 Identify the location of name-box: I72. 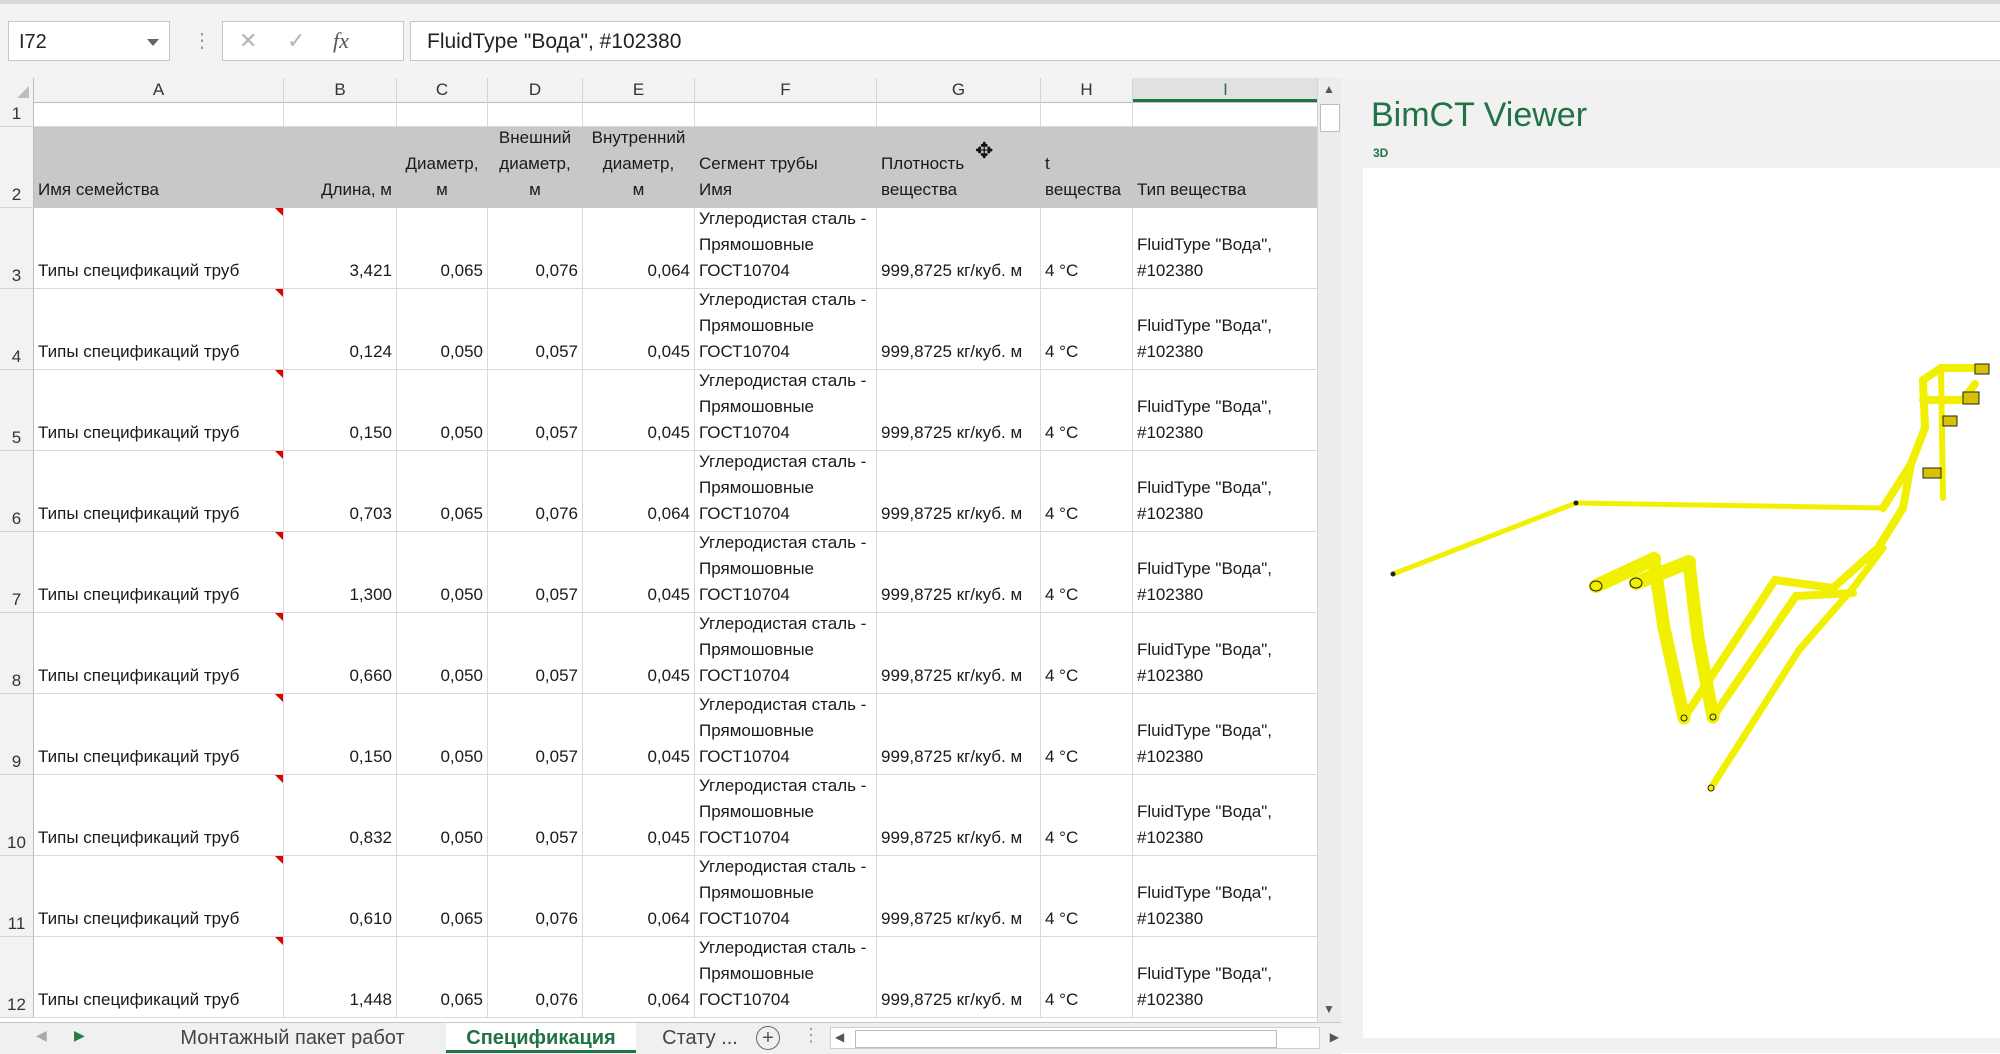
(89, 41).